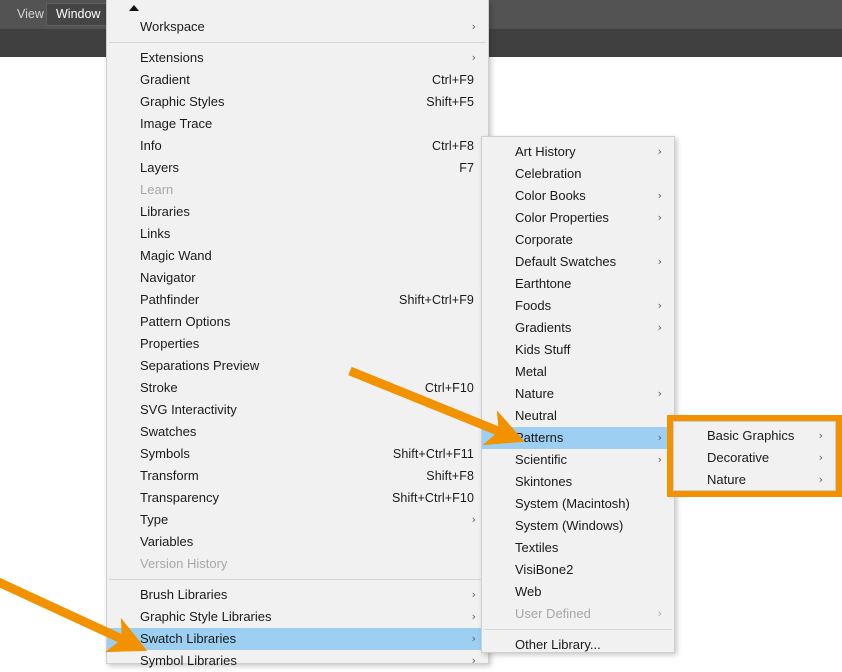  What do you see at coordinates (157, 189) in the screenshot?
I see `menu-item-label: Learn` at bounding box center [157, 189].